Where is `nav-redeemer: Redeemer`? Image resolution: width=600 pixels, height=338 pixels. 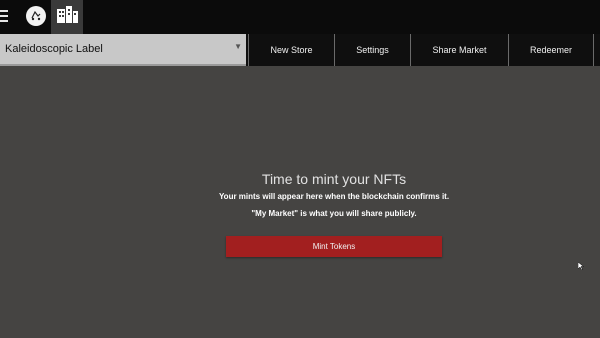
nav-redeemer: Redeemer is located at coordinates (551, 50).